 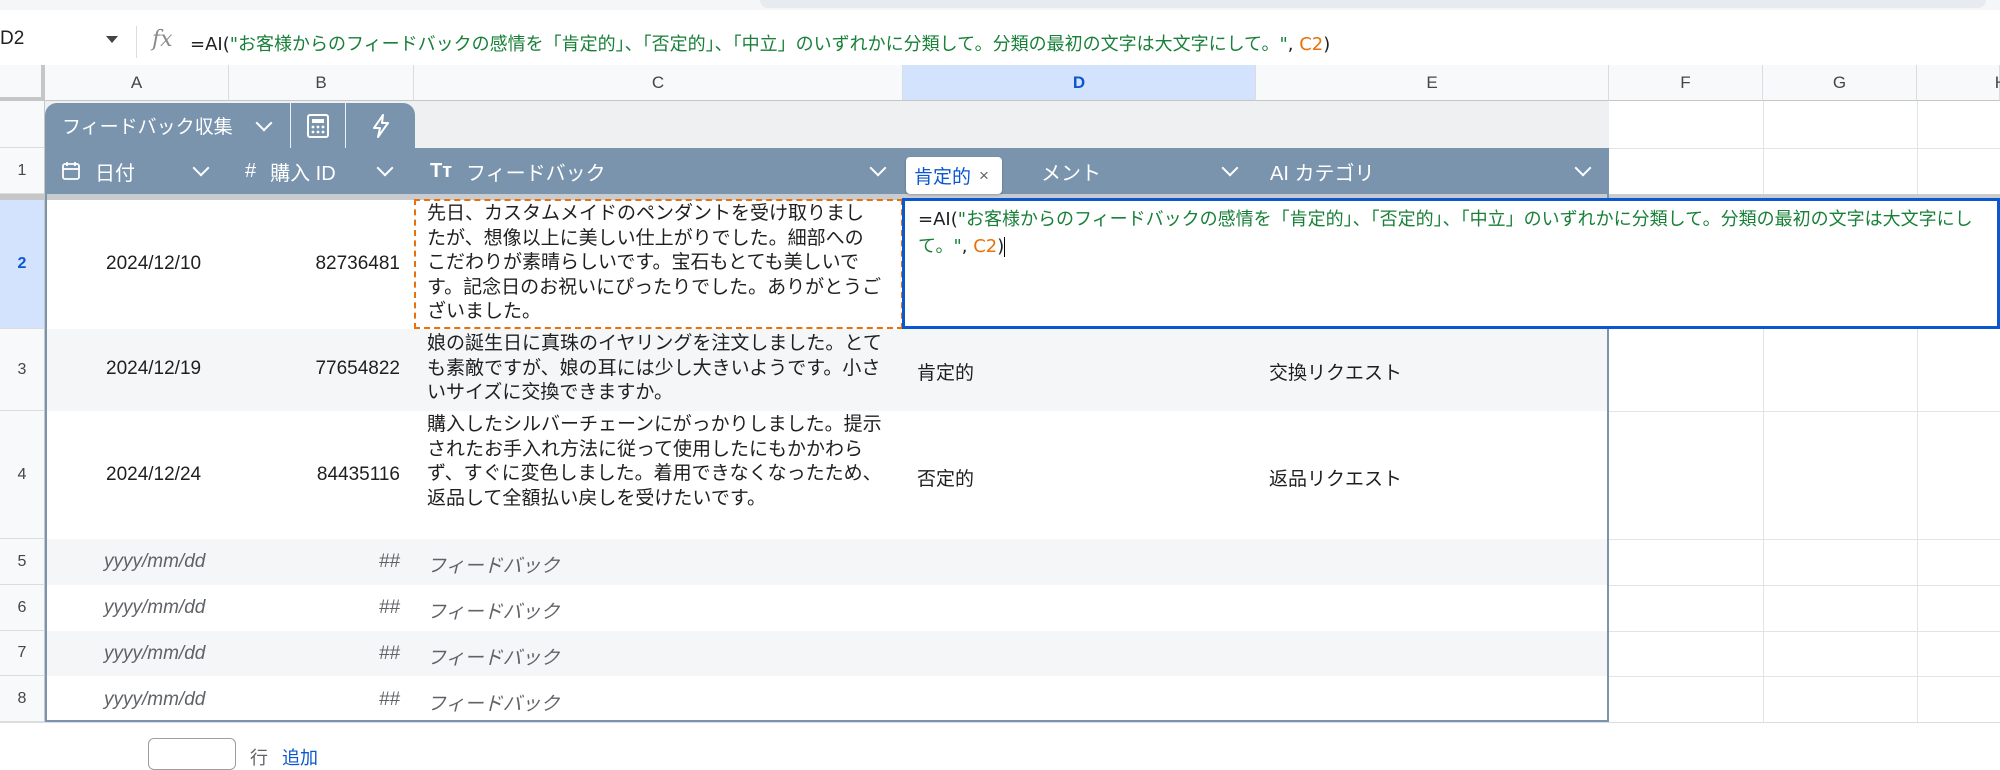 What do you see at coordinates (658, 171) in the screenshot?
I see `header-feedback: Tт フィードバック` at bounding box center [658, 171].